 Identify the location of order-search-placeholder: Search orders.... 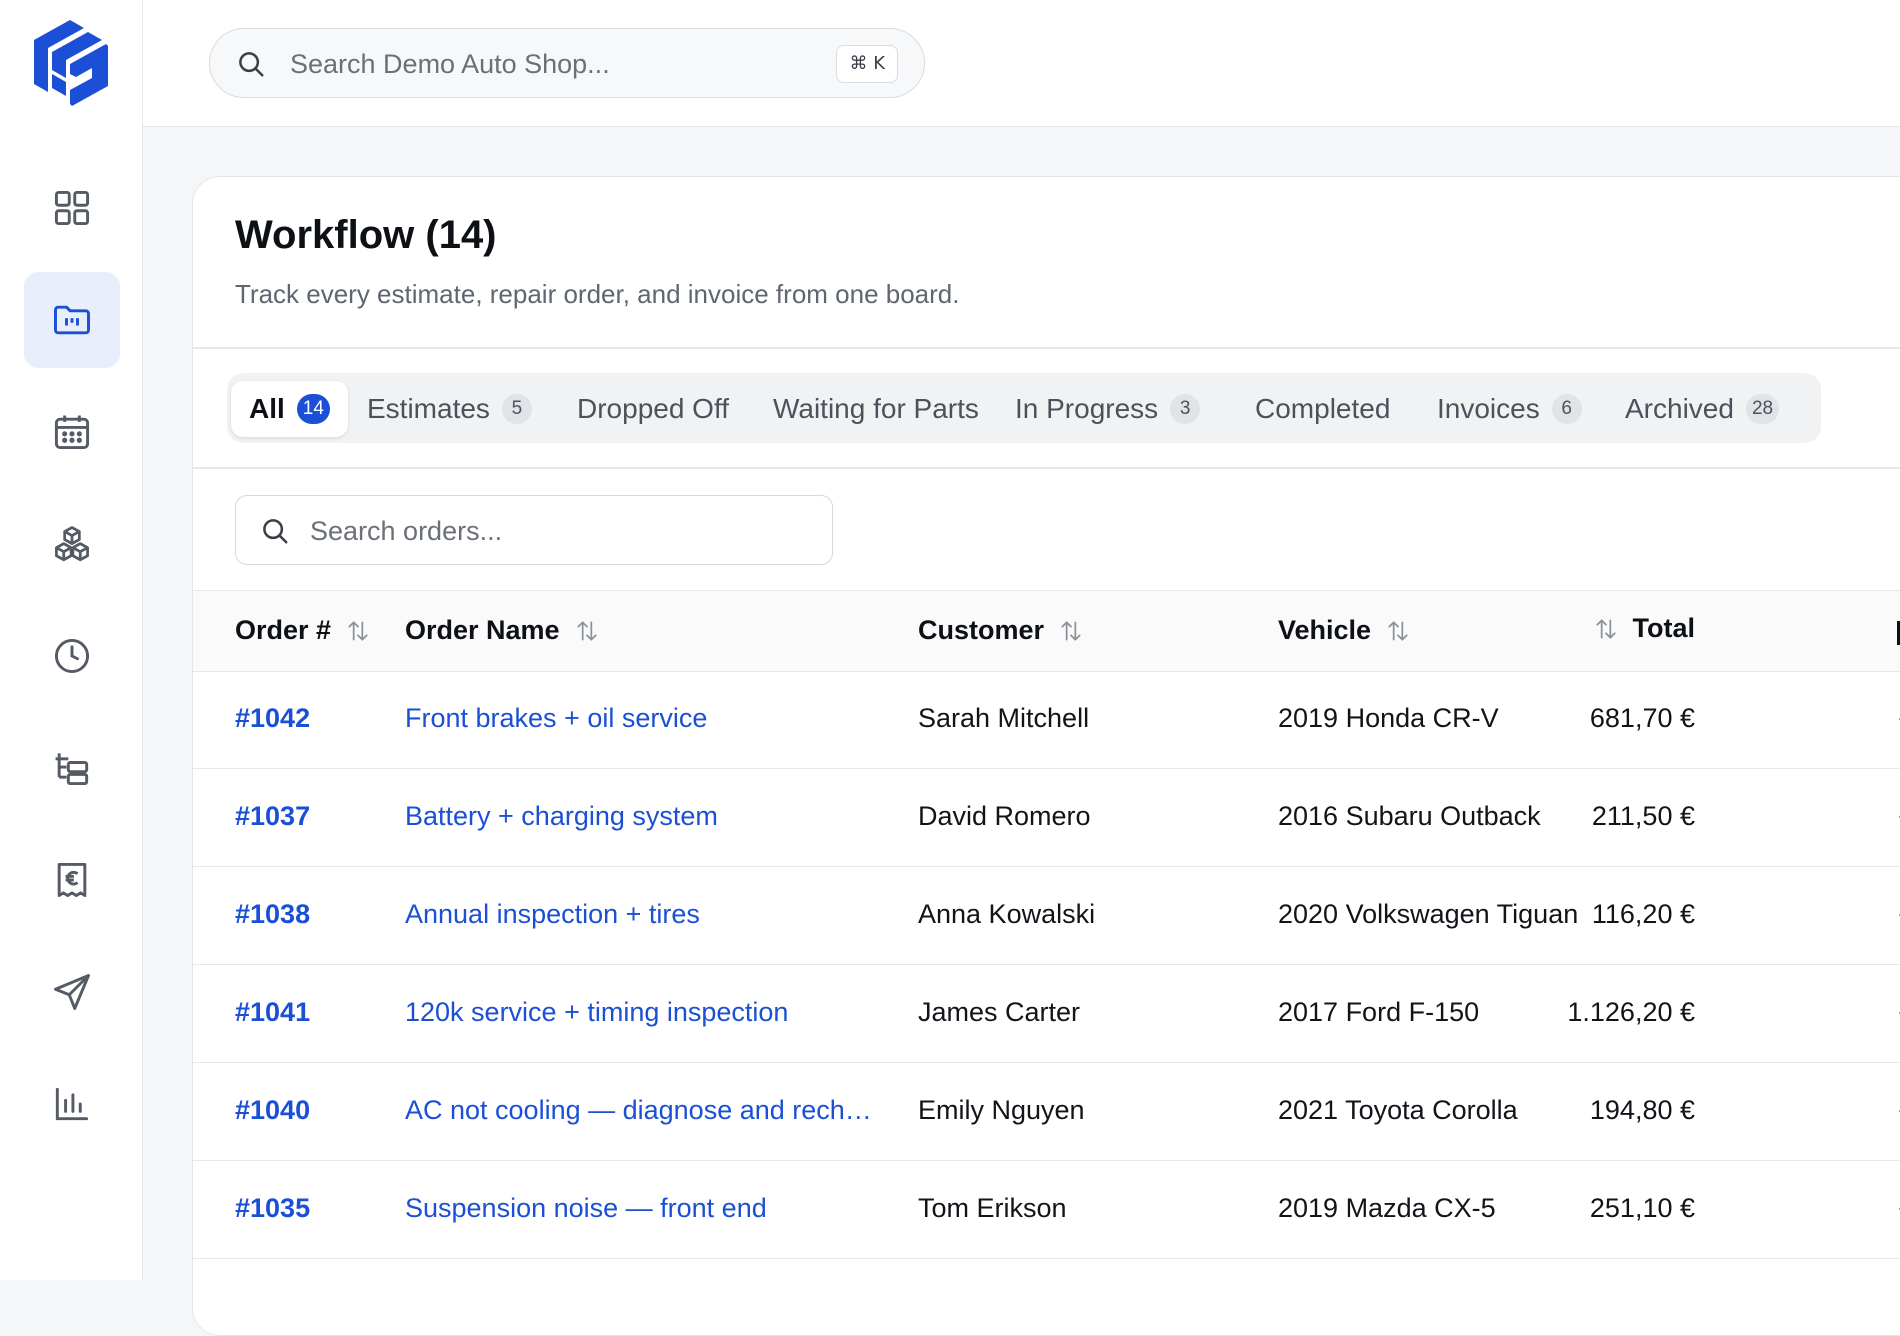
(406, 531).